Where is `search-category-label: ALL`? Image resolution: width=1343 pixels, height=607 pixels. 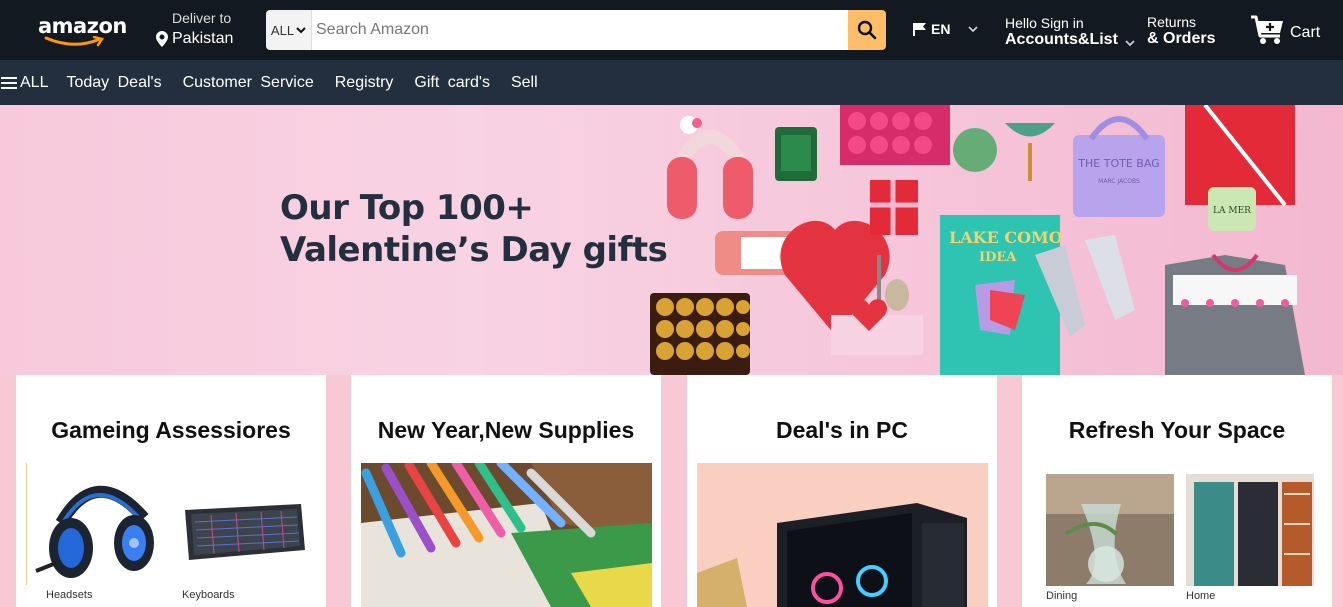 search-category-label: ALL is located at coordinates (282, 30).